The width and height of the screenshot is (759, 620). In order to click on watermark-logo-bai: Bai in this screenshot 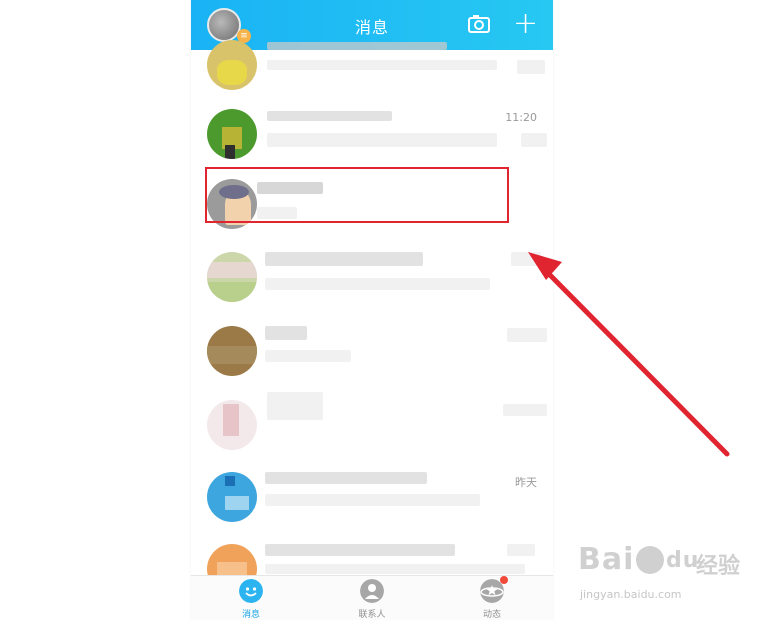, I will do `click(606, 559)`.